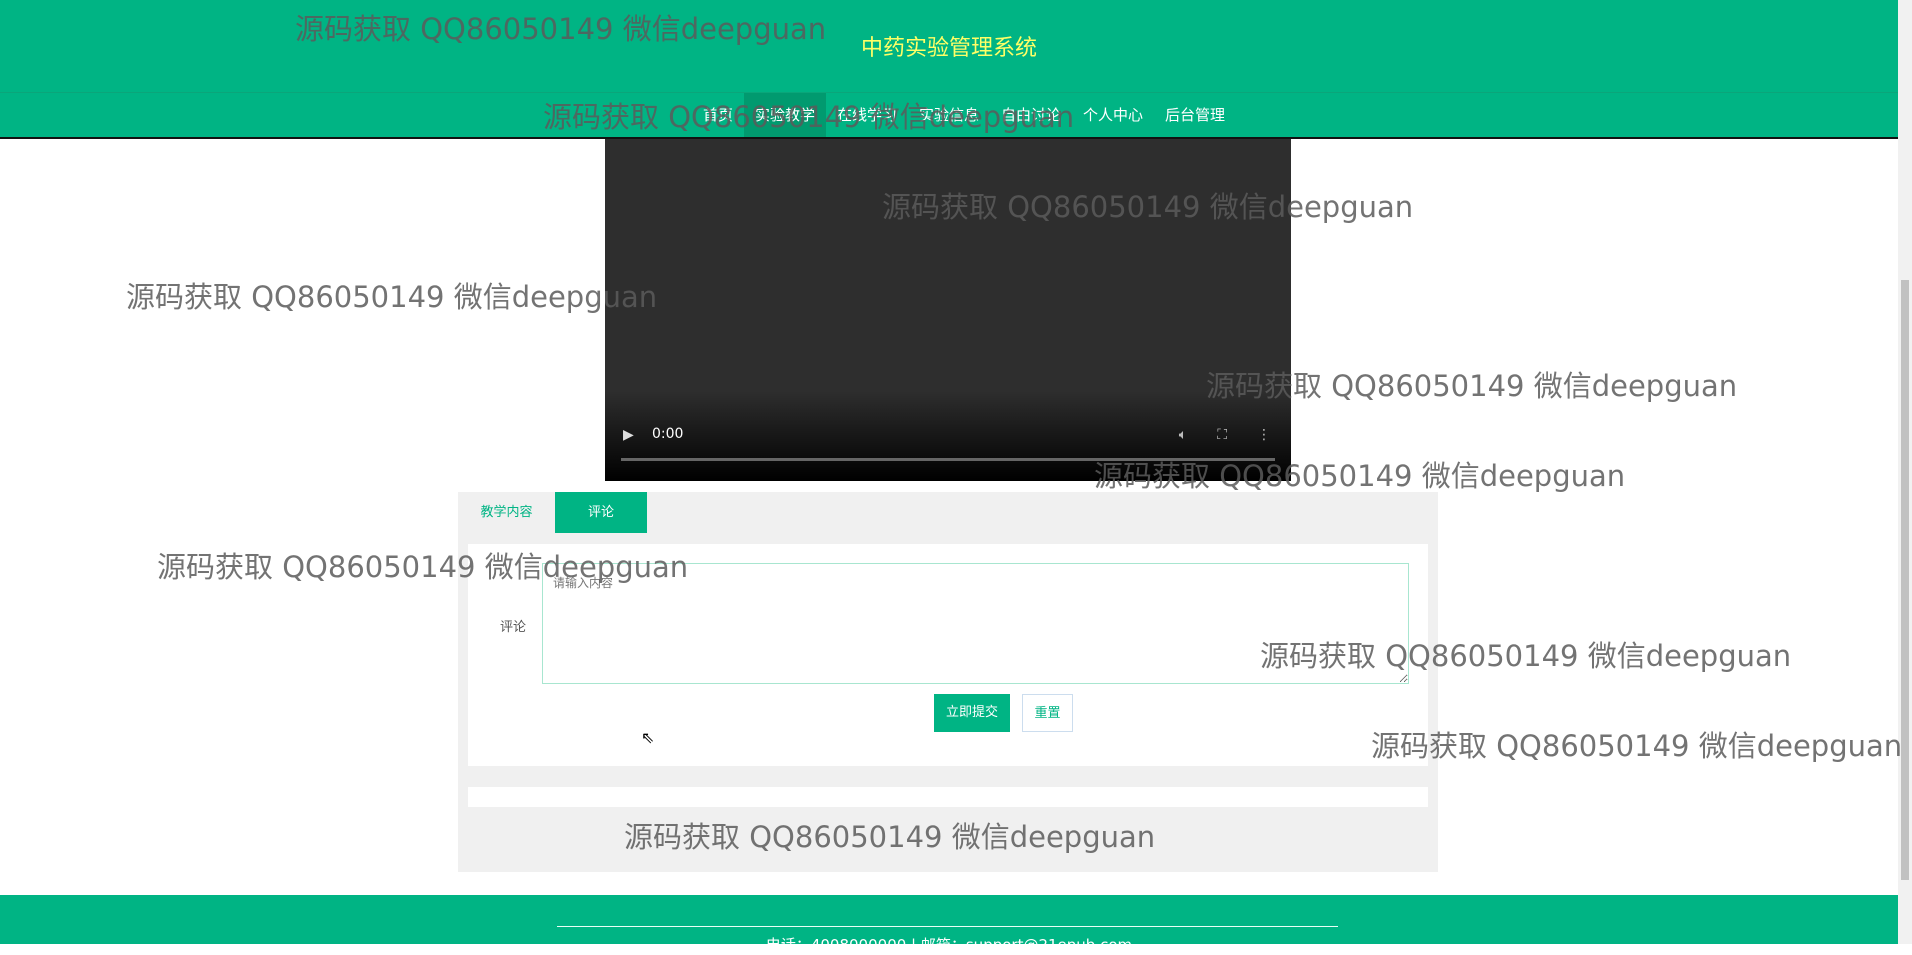 The image size is (1912, 955). I want to click on nav-home: 首页, so click(718, 115).